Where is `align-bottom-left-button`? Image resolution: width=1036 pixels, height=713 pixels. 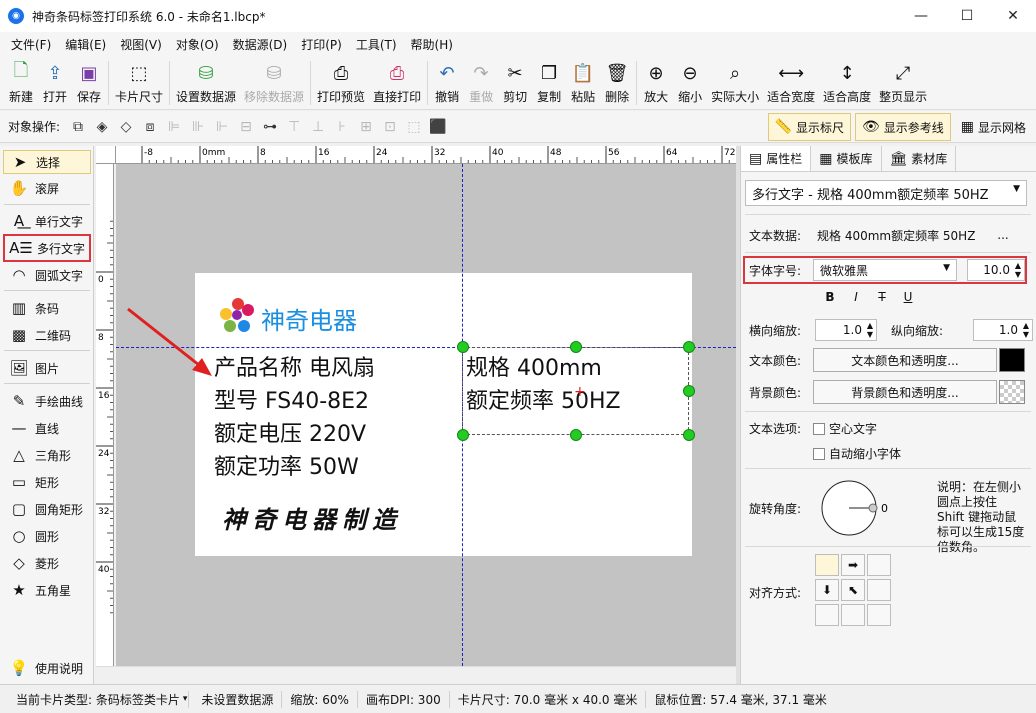 align-bottom-left-button is located at coordinates (827, 615).